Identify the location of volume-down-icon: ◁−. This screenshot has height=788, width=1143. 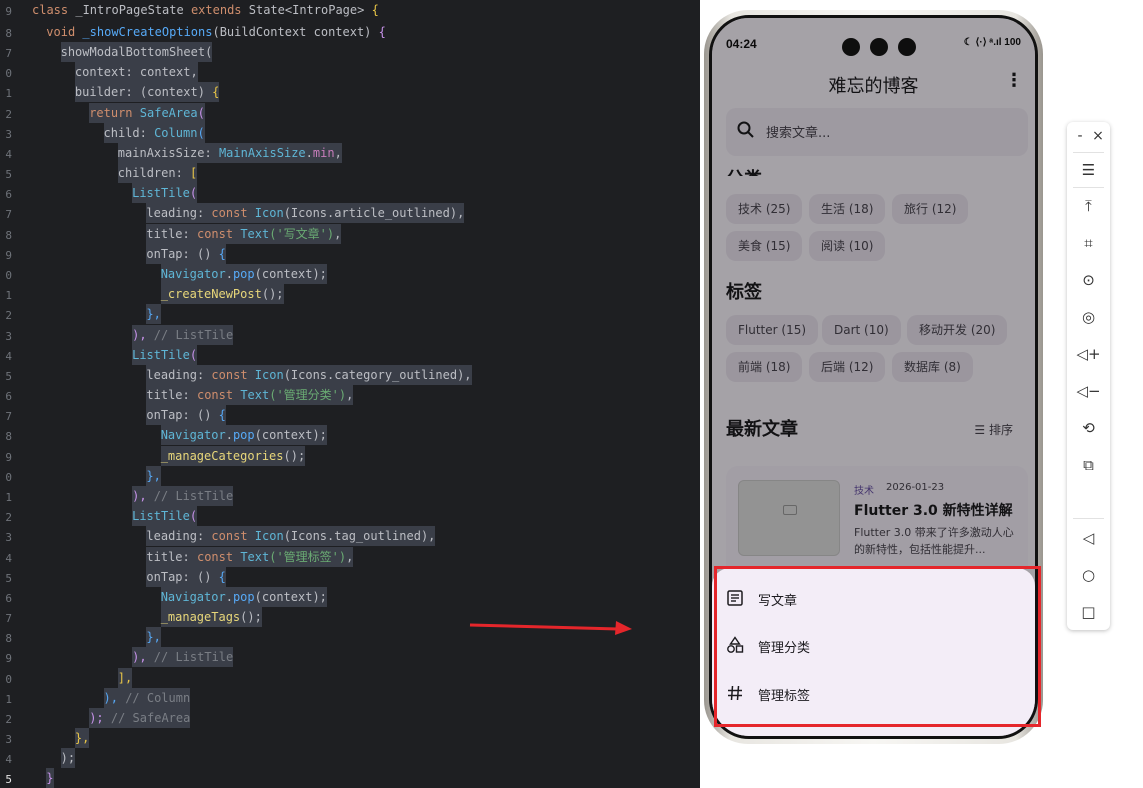
(1088, 391).